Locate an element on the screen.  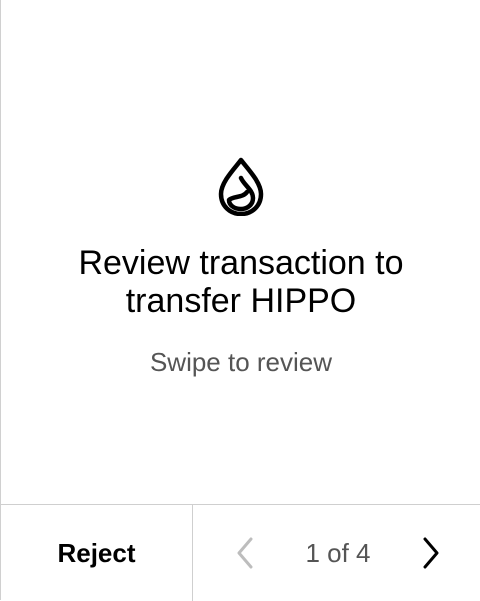
pager: 1 of 4 is located at coordinates (336, 553).